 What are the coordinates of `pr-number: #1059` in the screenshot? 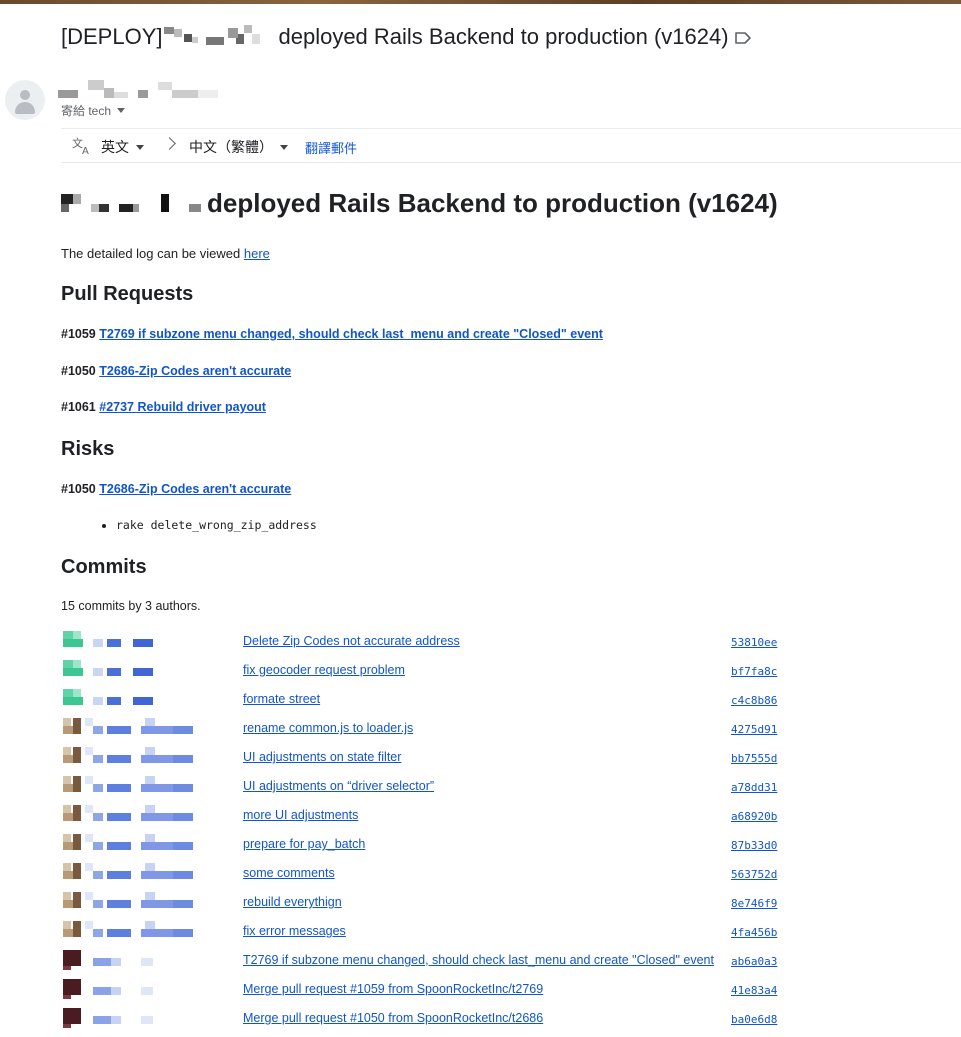 It's located at (78, 334).